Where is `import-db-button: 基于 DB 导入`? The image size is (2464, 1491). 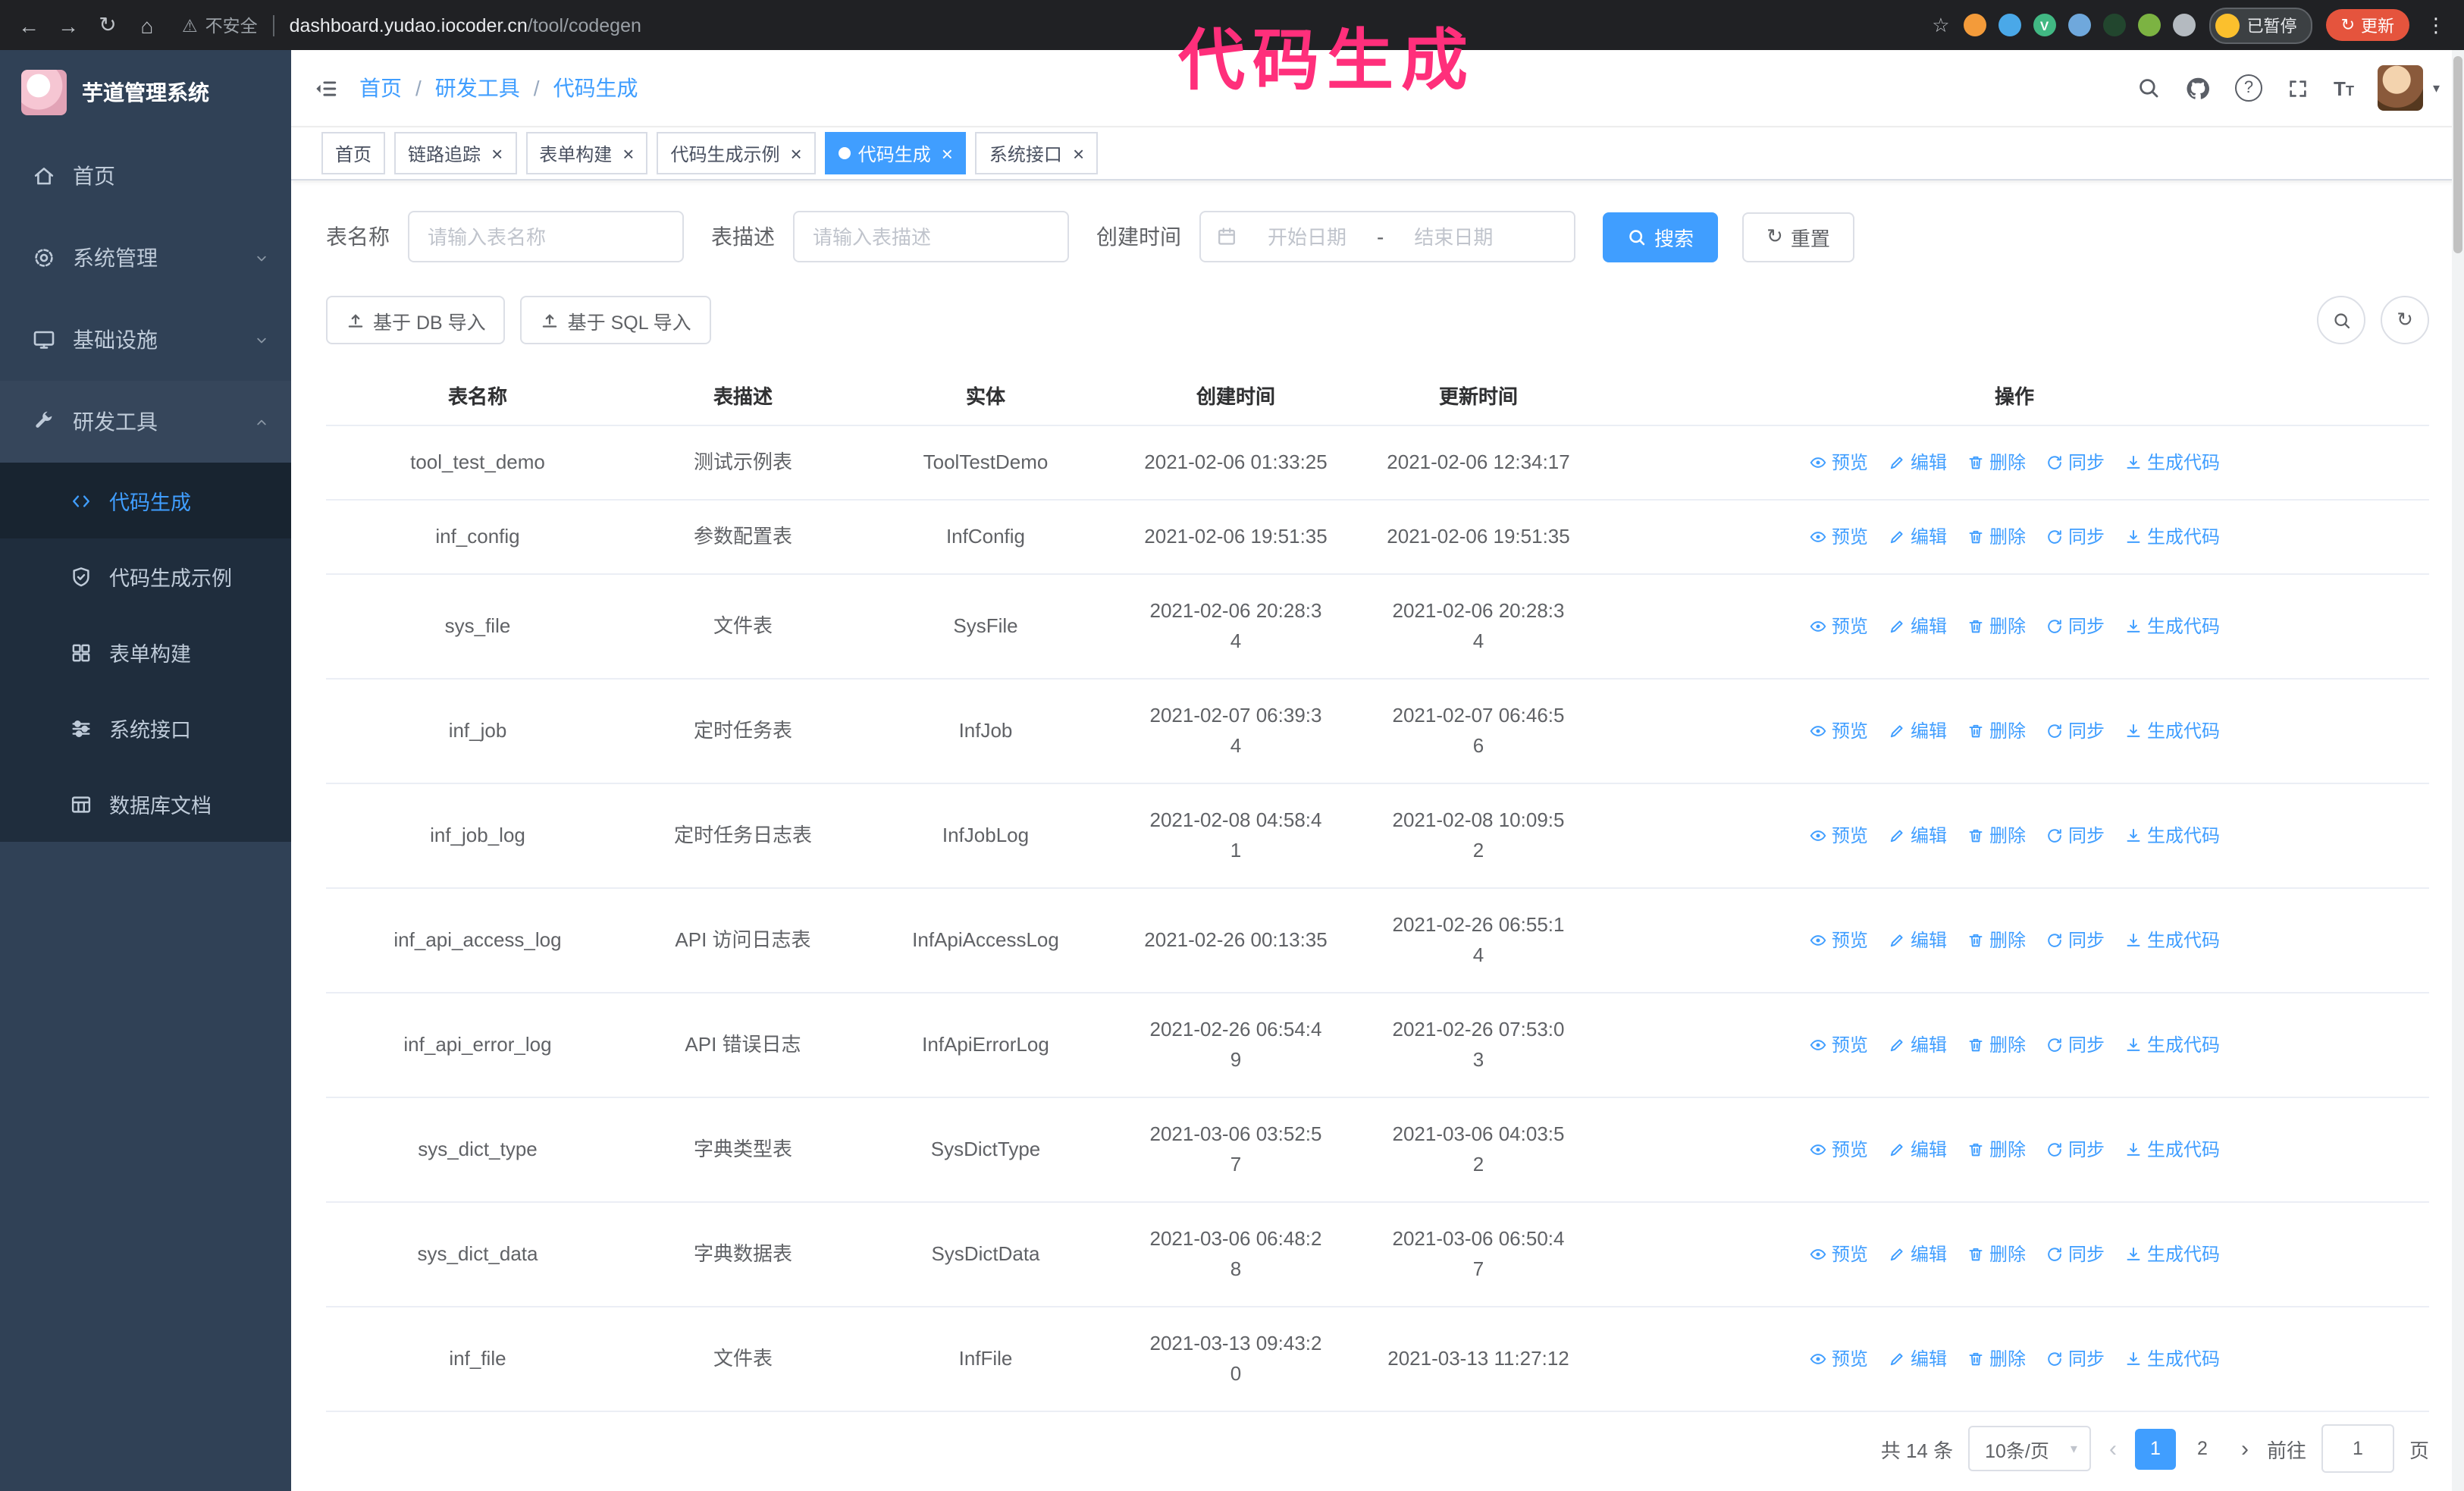 import-db-button: 基于 DB 导入 is located at coordinates (416, 320).